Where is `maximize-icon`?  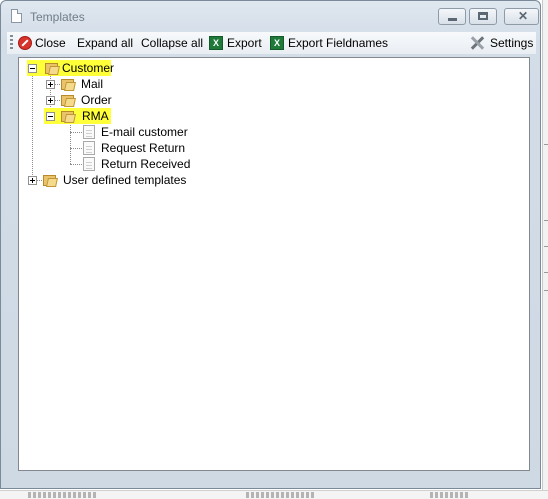 maximize-icon is located at coordinates (483, 16).